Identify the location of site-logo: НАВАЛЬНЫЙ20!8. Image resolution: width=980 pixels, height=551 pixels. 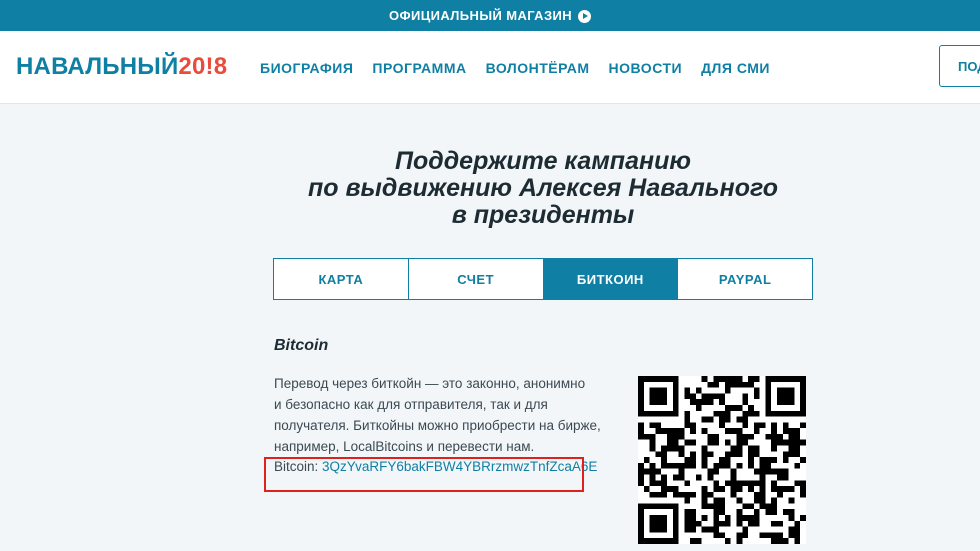
(121, 67).